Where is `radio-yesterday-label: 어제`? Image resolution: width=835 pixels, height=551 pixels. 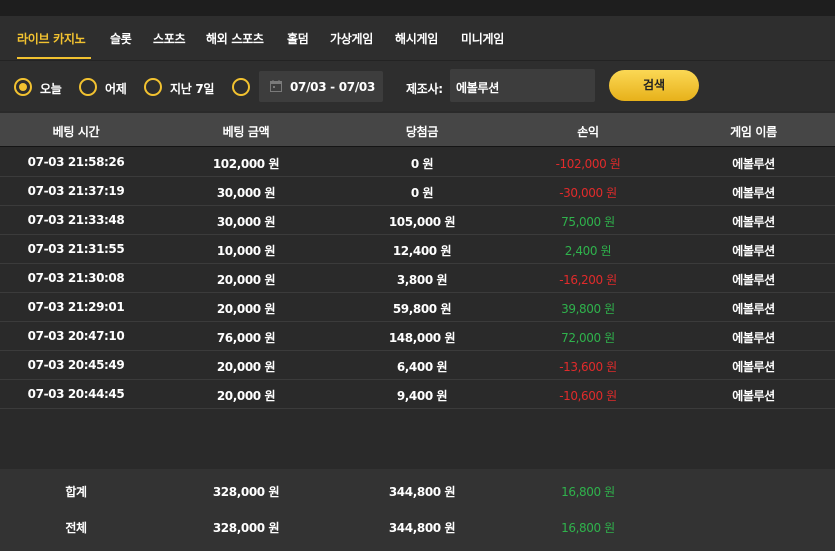
radio-yesterday-label: 어제 is located at coordinates (116, 89).